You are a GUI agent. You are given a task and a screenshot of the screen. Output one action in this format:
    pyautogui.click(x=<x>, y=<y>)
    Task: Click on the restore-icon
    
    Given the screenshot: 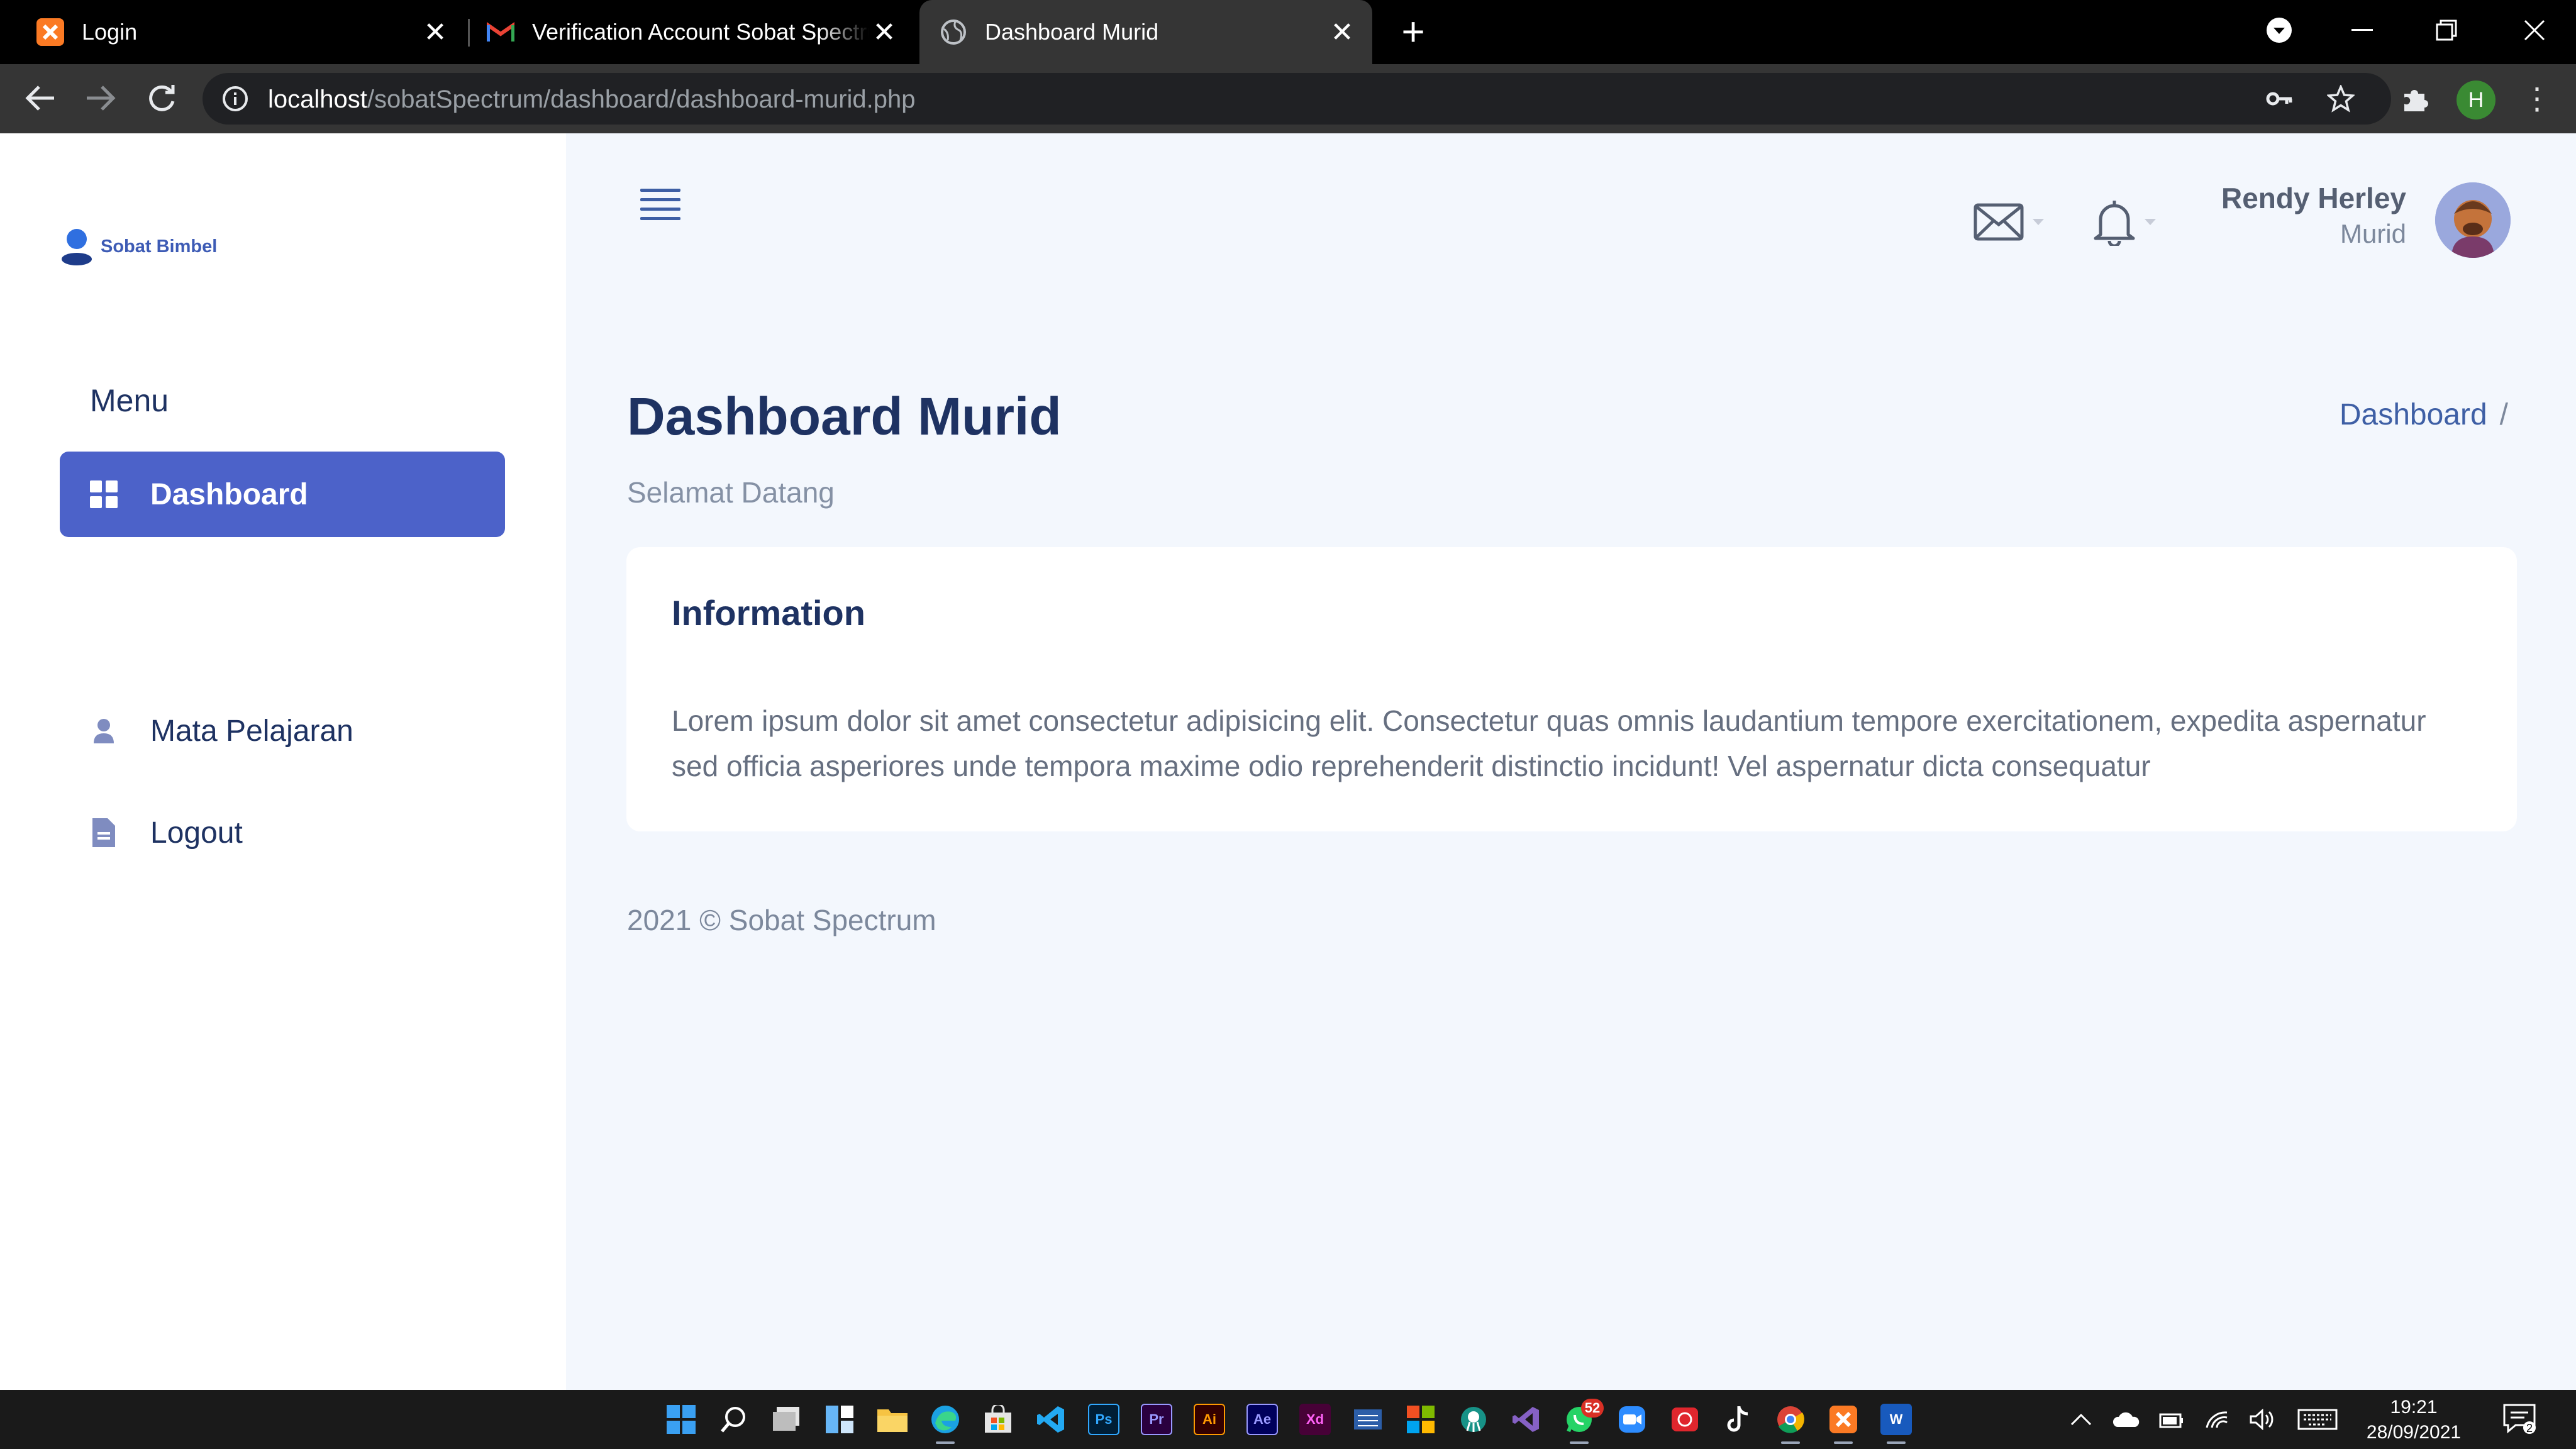 What is the action you would take?
    pyautogui.click(x=2446, y=30)
    